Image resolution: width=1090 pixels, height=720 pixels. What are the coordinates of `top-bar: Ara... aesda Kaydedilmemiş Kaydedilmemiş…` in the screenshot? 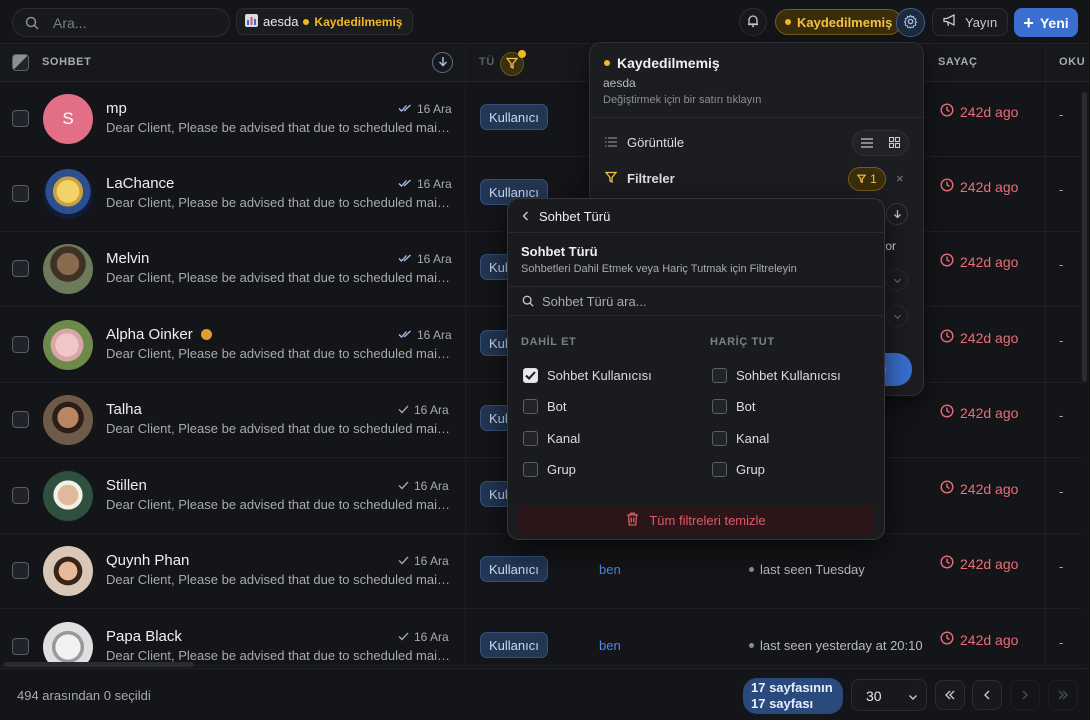 It's located at (545, 22).